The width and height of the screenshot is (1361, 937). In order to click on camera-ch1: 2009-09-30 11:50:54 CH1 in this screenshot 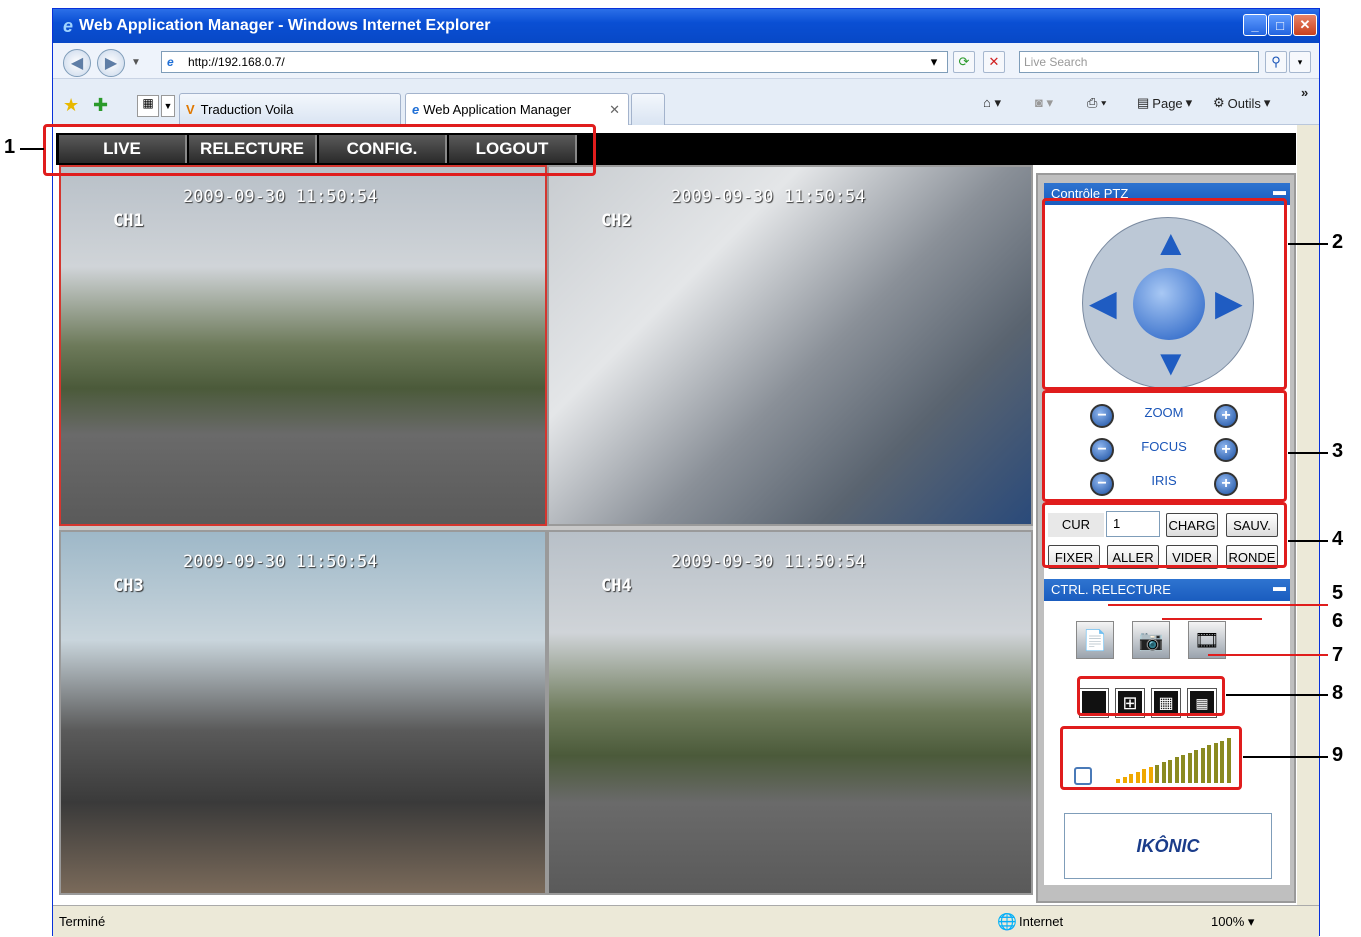, I will do `click(303, 345)`.